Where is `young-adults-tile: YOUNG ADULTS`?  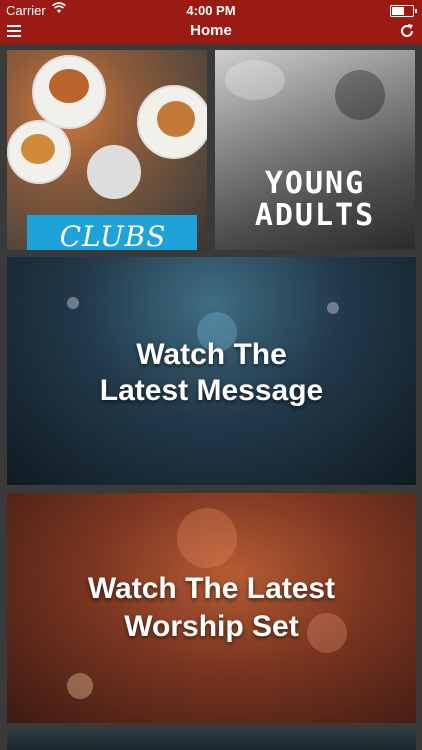 young-adults-tile: YOUNG ADULTS is located at coordinates (315, 150).